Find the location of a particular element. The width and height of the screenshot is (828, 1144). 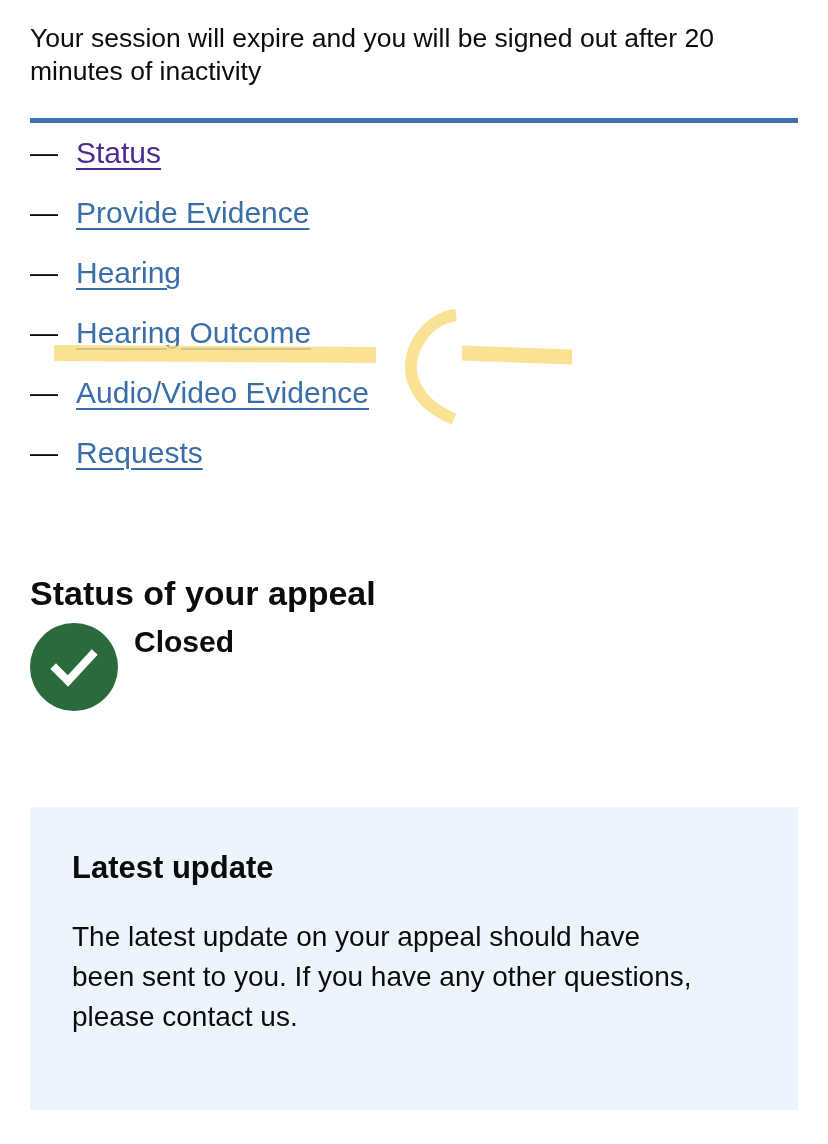

panel-title: Latest update is located at coordinates (173, 868).